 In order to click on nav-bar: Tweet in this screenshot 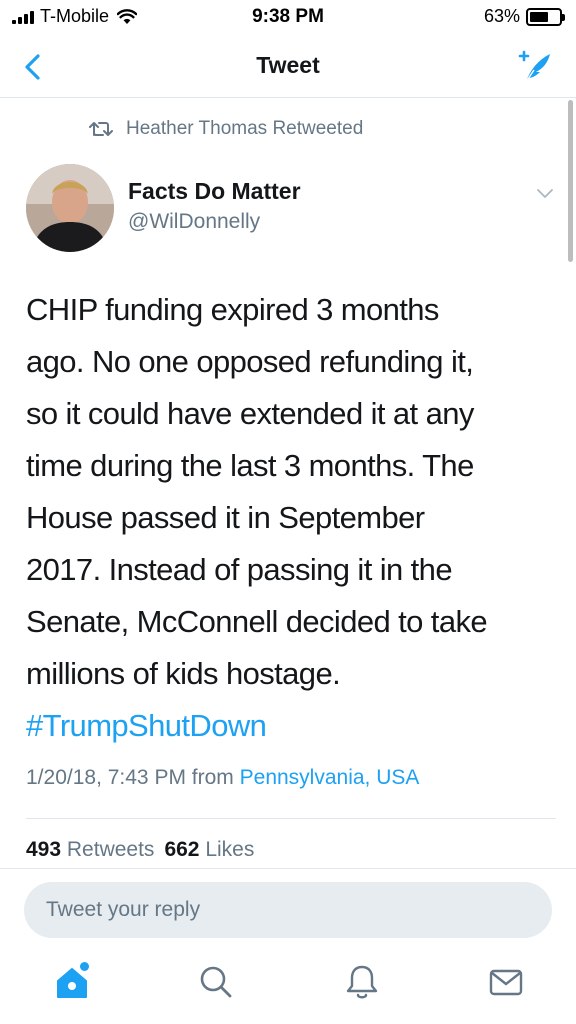, I will do `click(288, 67)`.